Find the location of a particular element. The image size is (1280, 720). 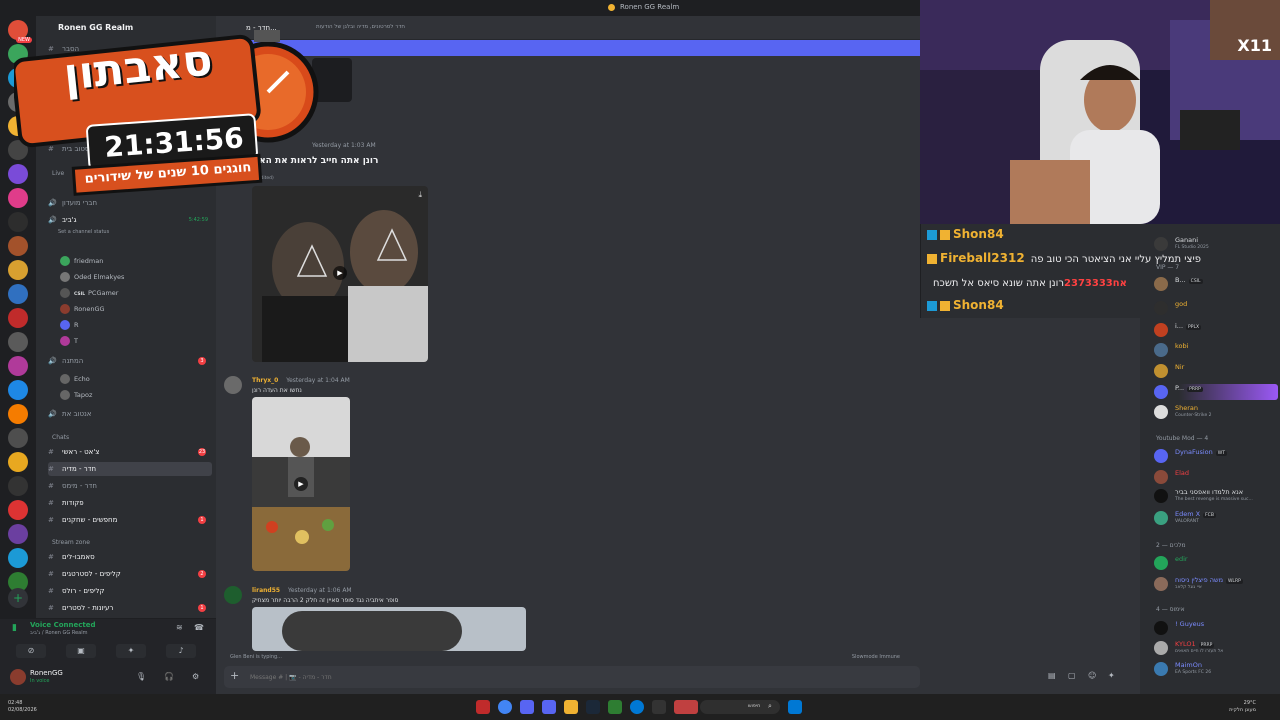

taskbar-weather: 29°C מעונן חלקית is located at coordinates (1242, 707).